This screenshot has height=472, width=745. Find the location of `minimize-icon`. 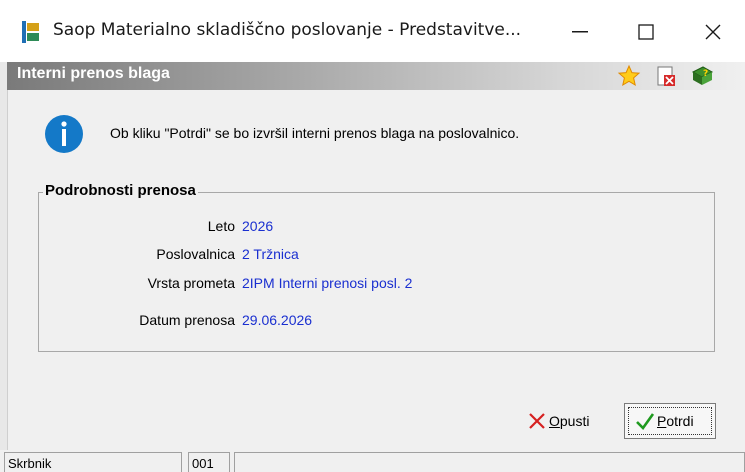

minimize-icon is located at coordinates (580, 32).